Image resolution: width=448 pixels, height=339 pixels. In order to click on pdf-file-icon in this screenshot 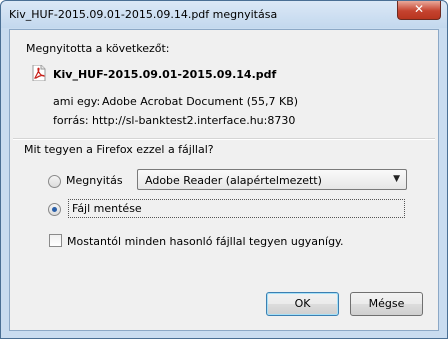, I will do `click(39, 73)`.